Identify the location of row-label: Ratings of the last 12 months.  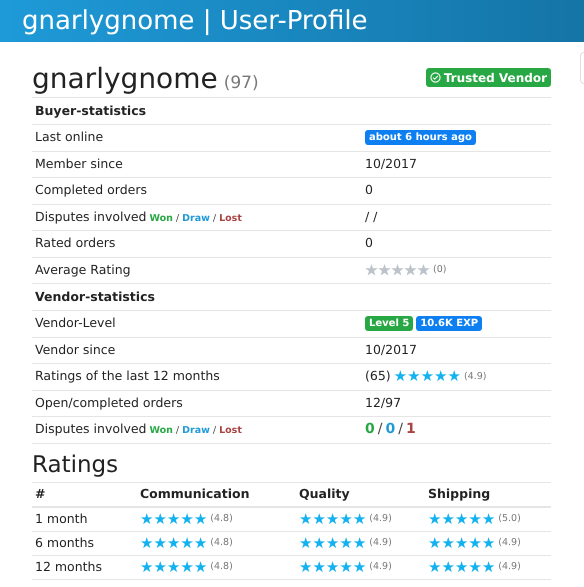
(127, 376).